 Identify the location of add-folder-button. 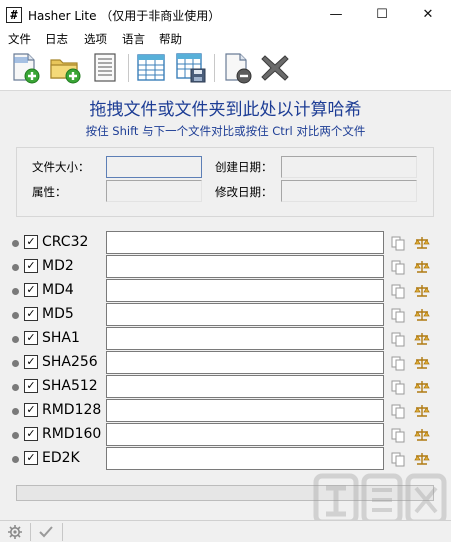
(65, 68).